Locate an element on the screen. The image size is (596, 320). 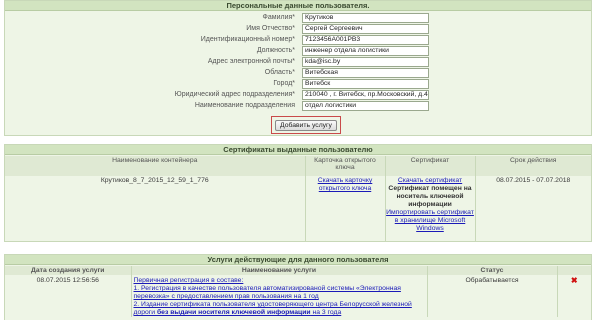
certificates-title: Сертификаты выданные пользователю is located at coordinates (298, 150).